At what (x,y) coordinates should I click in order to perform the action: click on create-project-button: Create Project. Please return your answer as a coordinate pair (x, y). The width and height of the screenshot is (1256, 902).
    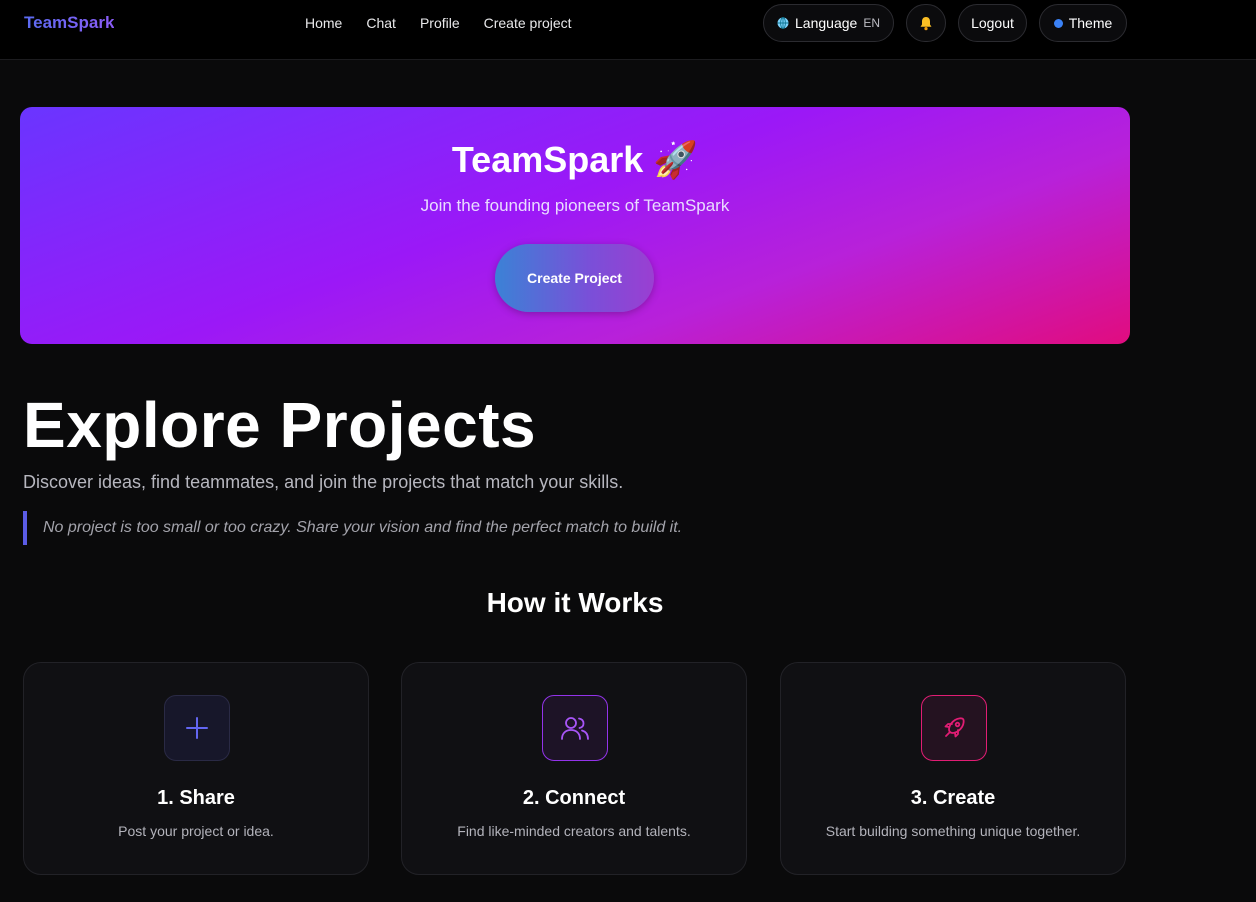
    Looking at the image, I should click on (574, 278).